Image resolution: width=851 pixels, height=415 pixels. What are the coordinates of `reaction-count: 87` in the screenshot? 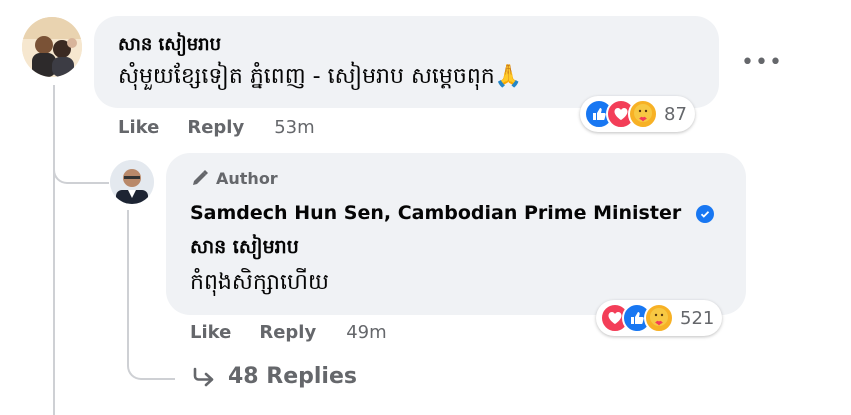 It's located at (675, 114).